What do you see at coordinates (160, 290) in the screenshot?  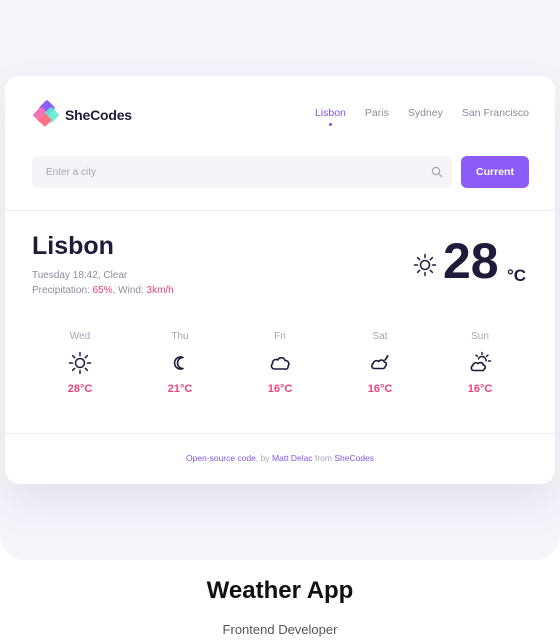 I see `wind-value: 3km/h` at bounding box center [160, 290].